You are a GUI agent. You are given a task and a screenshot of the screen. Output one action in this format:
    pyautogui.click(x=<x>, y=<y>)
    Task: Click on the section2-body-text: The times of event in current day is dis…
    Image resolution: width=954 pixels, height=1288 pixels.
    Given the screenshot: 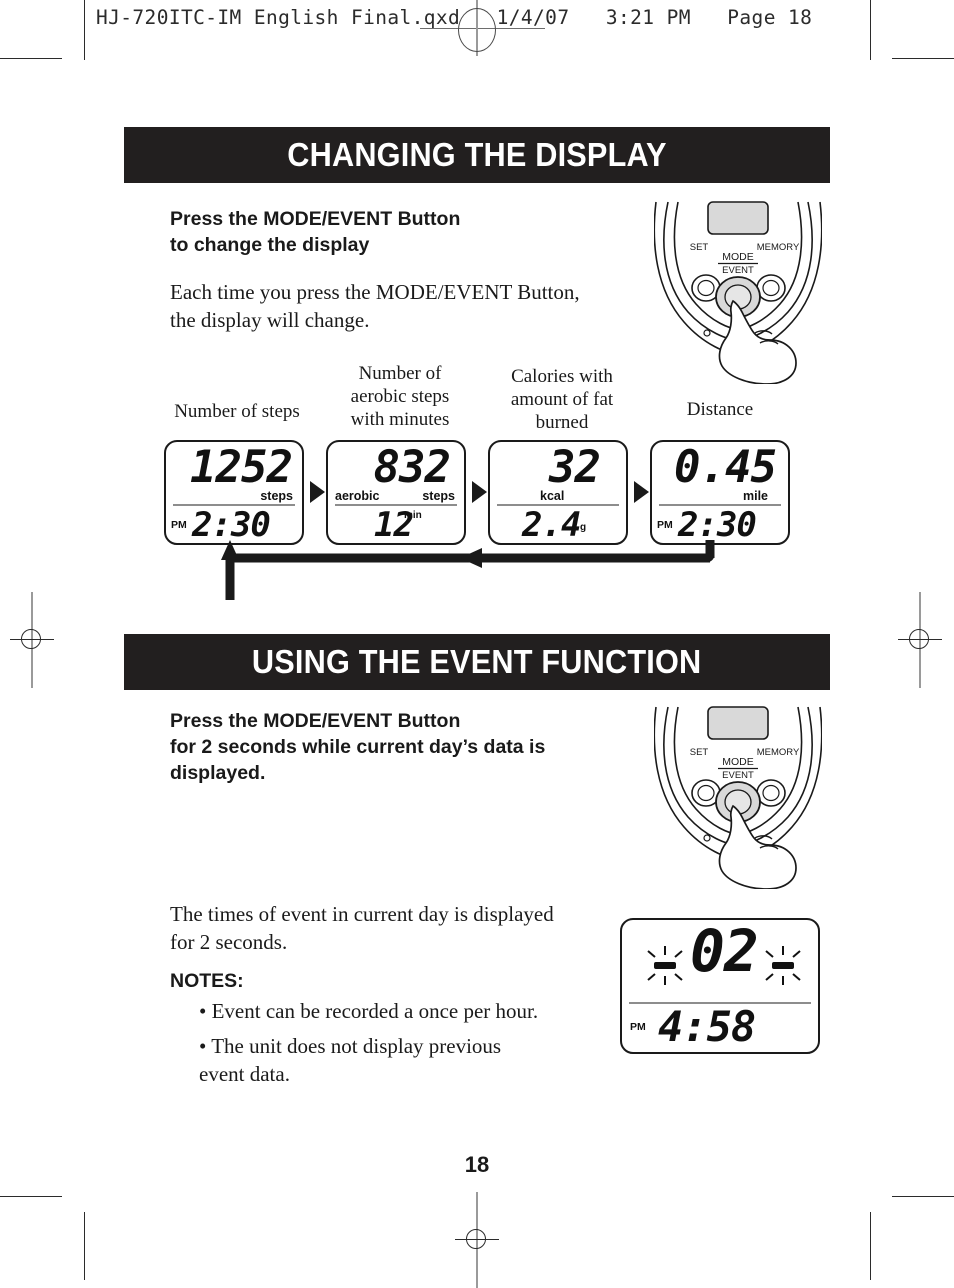 What is the action you would take?
    pyautogui.click(x=362, y=928)
    